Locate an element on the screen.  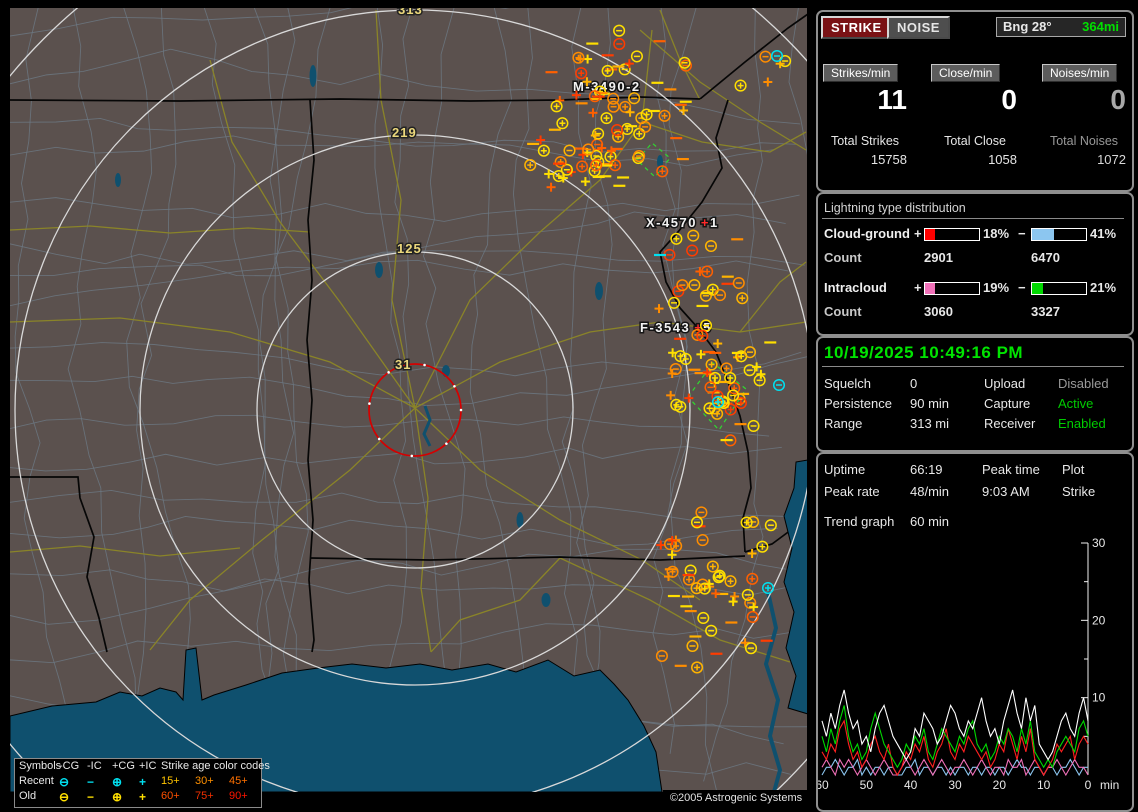
legend-symbols-header: Symbols is located at coordinates (40, 766).